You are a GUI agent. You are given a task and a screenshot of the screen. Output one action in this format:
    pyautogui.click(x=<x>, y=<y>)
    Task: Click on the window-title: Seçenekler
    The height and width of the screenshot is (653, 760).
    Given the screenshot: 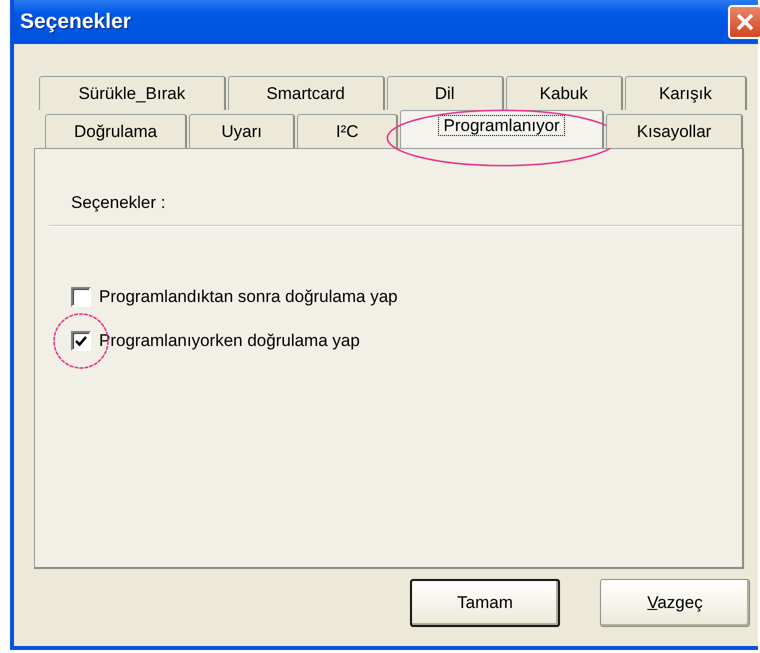 What is the action you would take?
    pyautogui.click(x=75, y=22)
    